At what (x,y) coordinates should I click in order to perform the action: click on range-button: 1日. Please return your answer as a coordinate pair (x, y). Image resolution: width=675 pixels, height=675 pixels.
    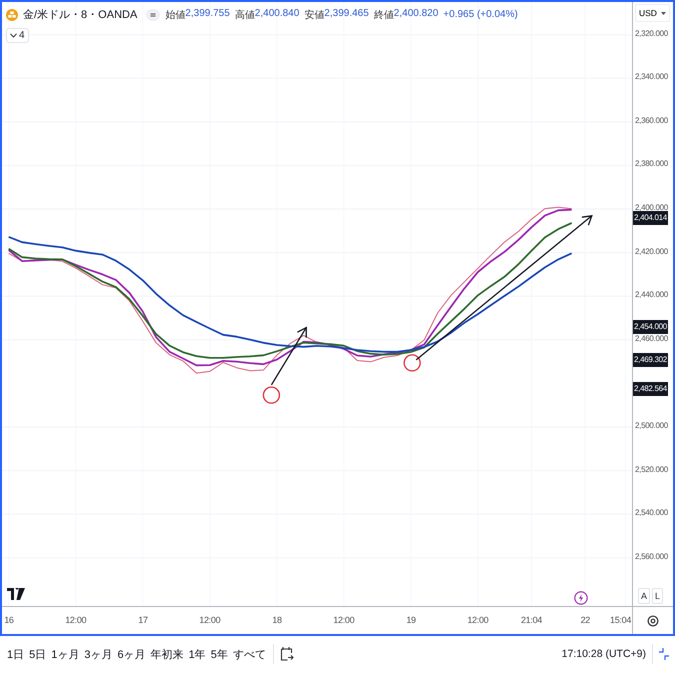
    Looking at the image, I should click on (16, 654).